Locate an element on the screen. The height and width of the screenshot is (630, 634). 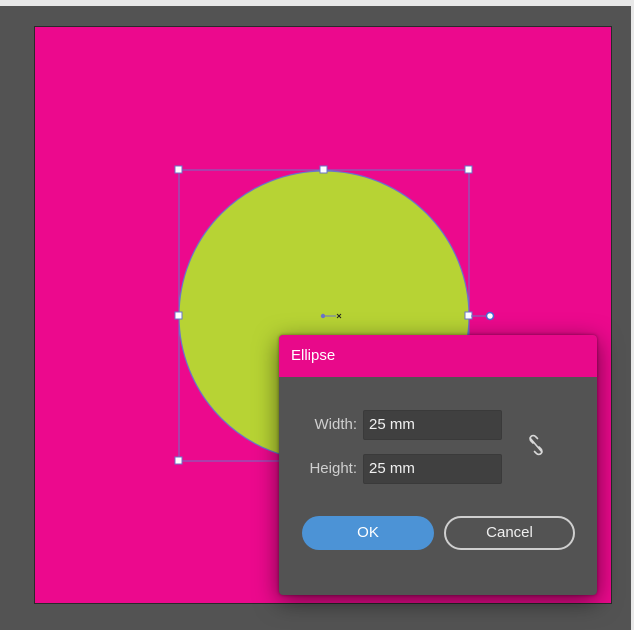
width-label: Width: is located at coordinates (335, 424).